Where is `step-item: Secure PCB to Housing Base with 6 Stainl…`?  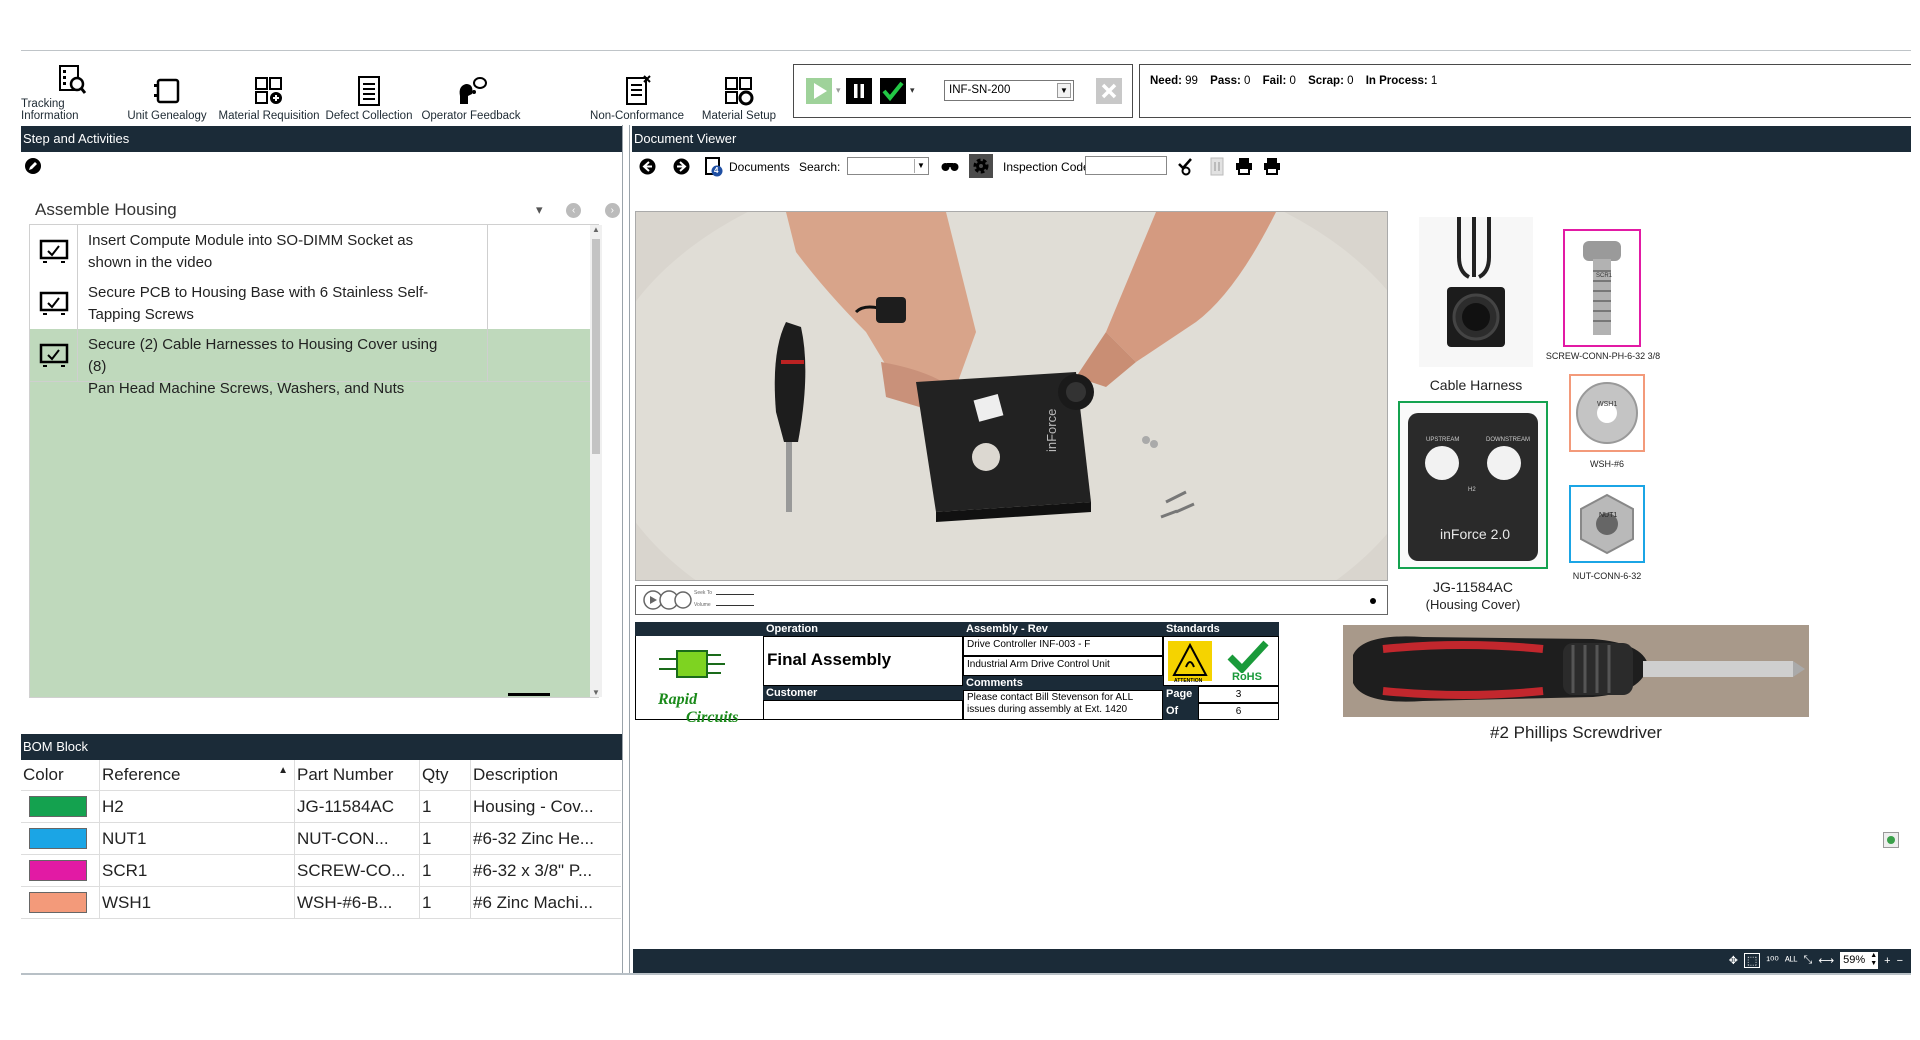
step-item: Secure PCB to Housing Base with 6 Stainl… is located at coordinates (310, 303).